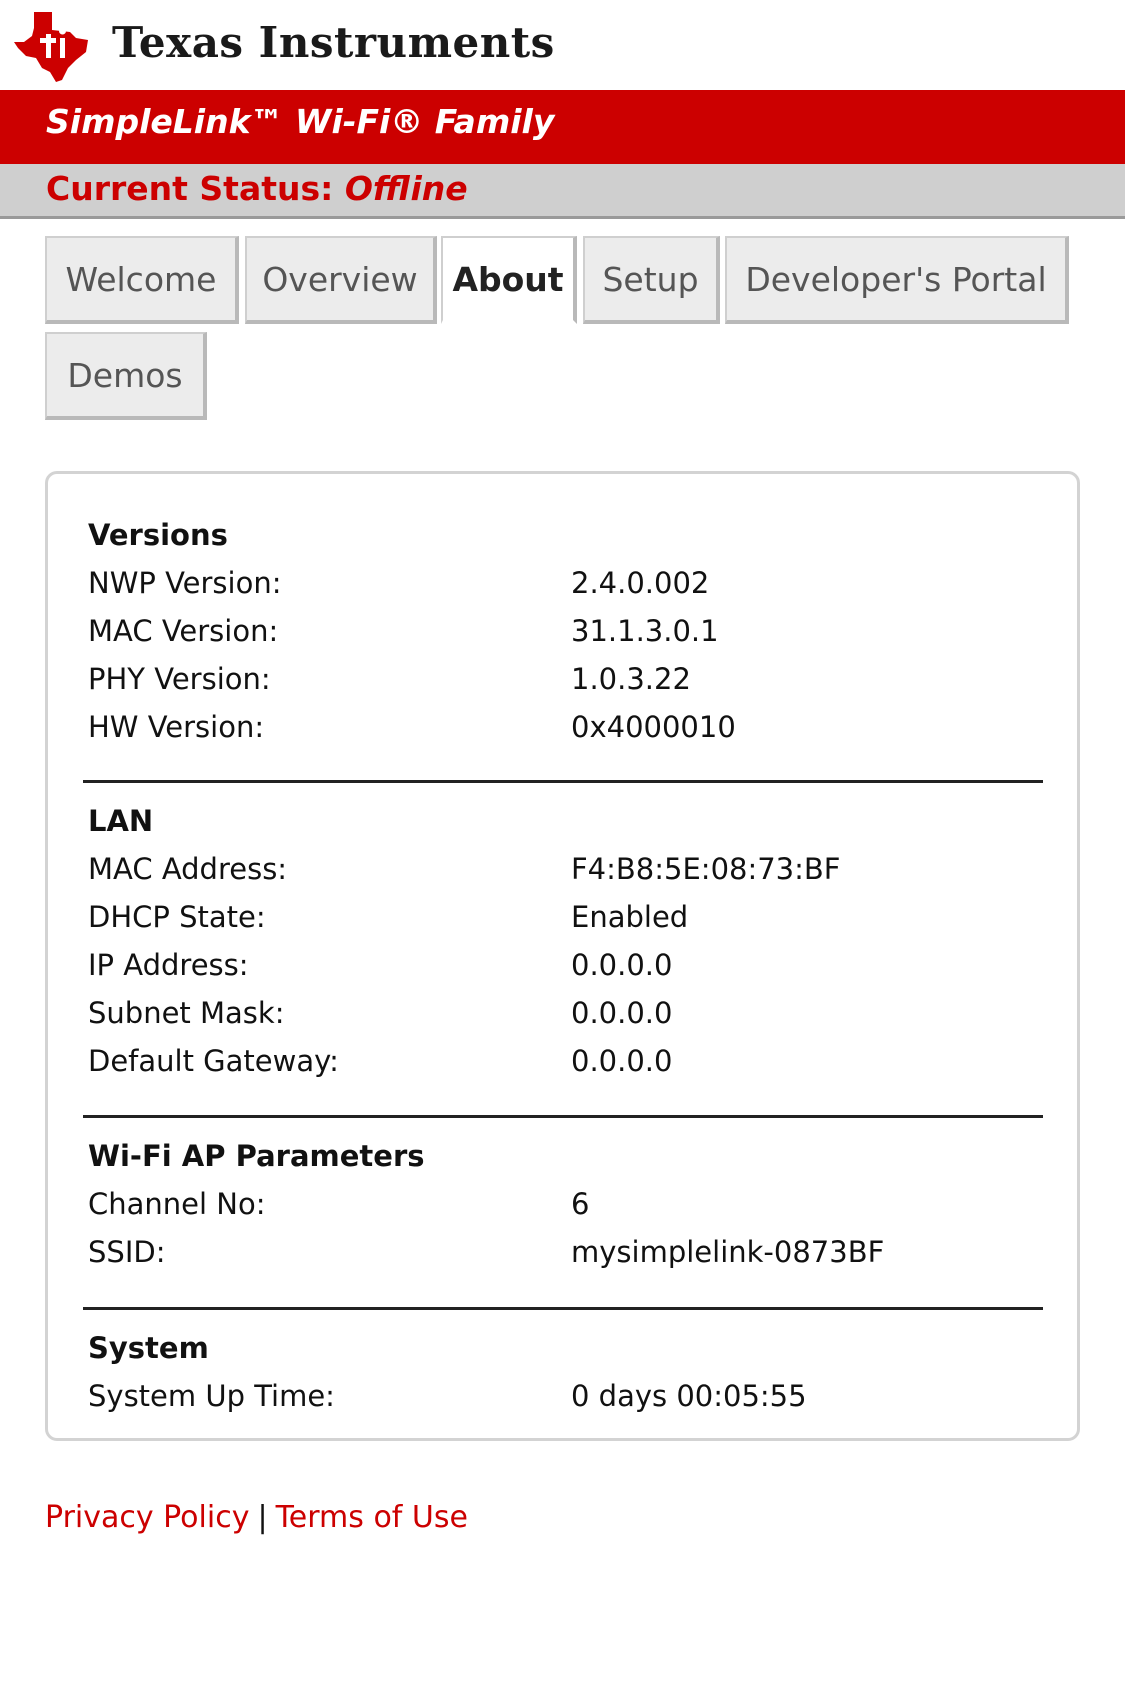 Image resolution: width=1125 pixels, height=1701 pixels. I want to click on section-title-versions: Versions, so click(158, 535).